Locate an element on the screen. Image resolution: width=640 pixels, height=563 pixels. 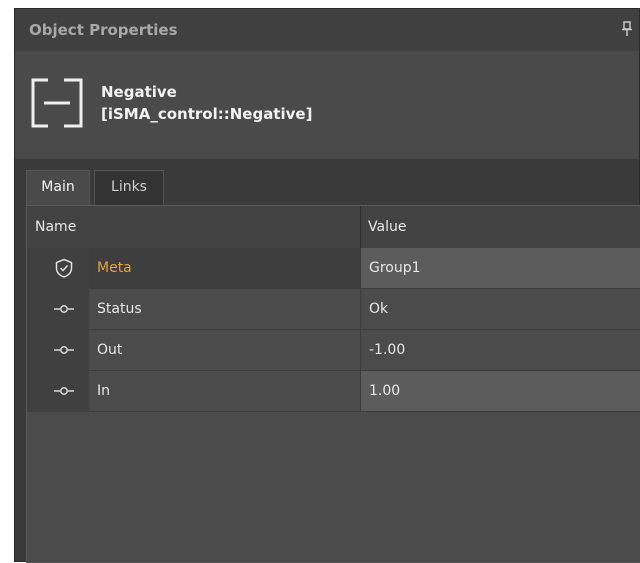
column-divider is located at coordinates (360, 227).